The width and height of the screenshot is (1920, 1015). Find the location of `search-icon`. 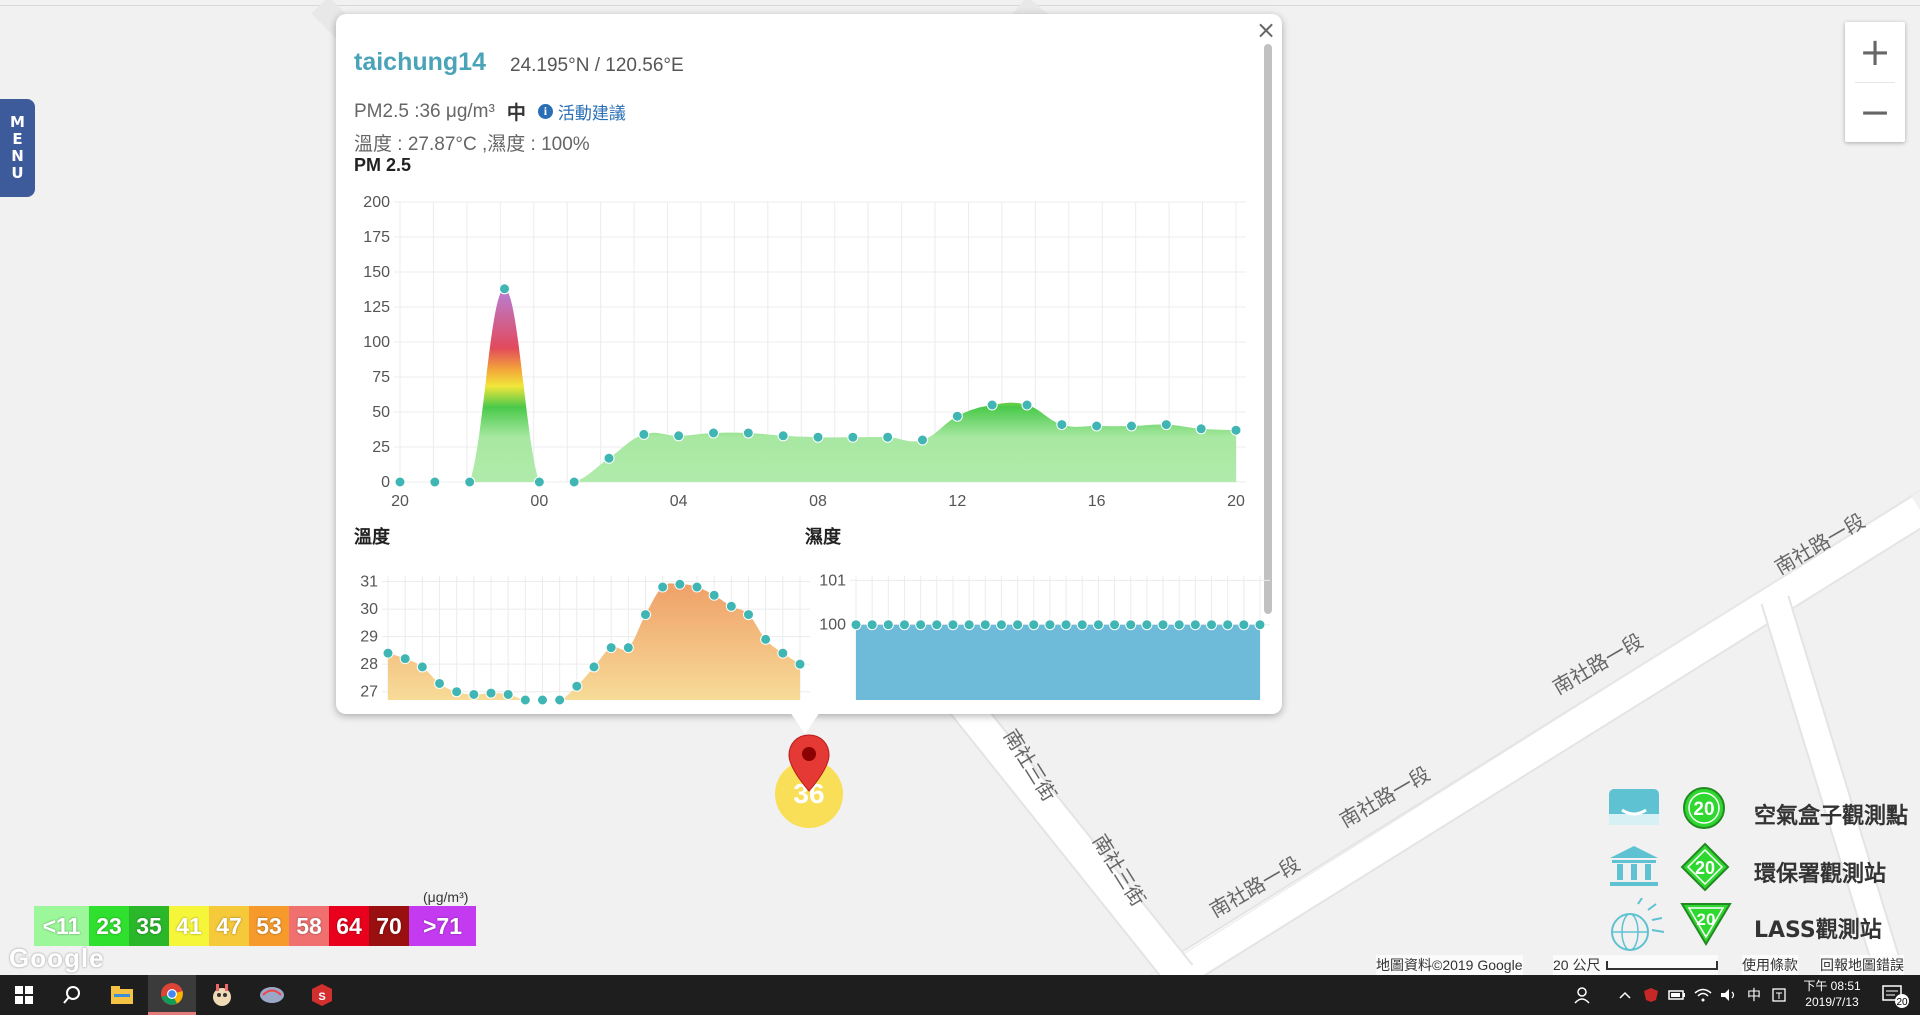

search-icon is located at coordinates (72, 995).